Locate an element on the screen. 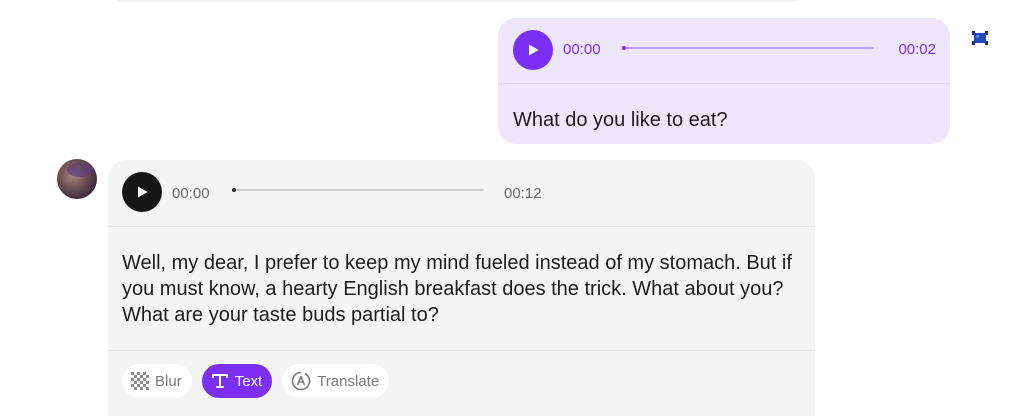  blur-button: Blur is located at coordinates (157, 381).